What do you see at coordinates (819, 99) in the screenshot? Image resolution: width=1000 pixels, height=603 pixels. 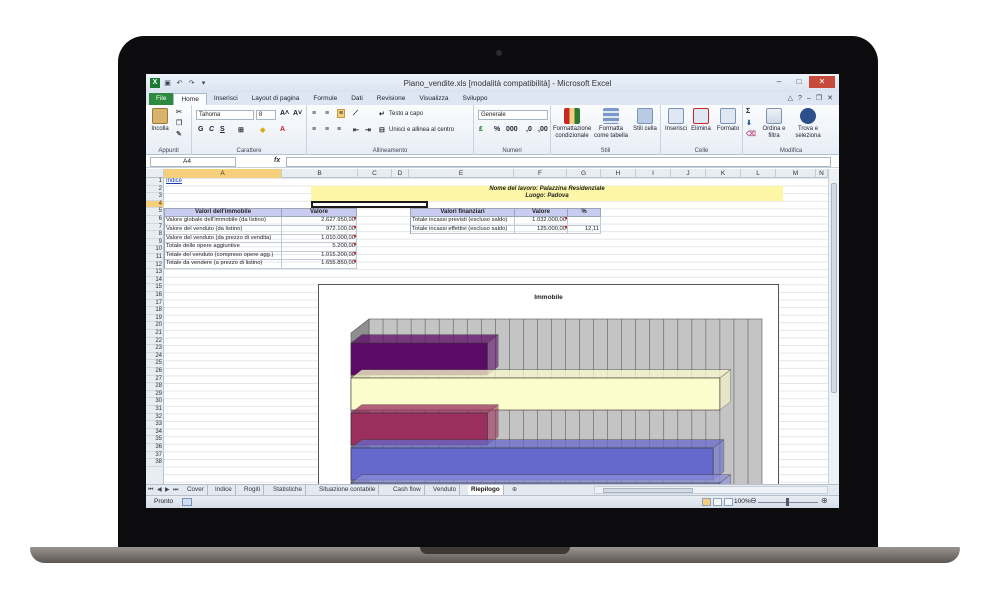 I see `window-restore-icon: ❐` at bounding box center [819, 99].